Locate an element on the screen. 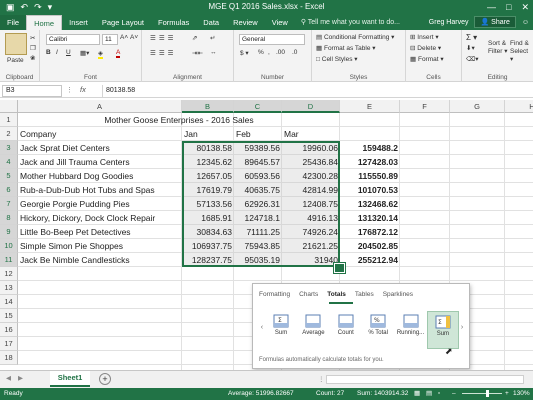 The image size is (533, 400). data-cell: 80138.58 is located at coordinates (208, 148).